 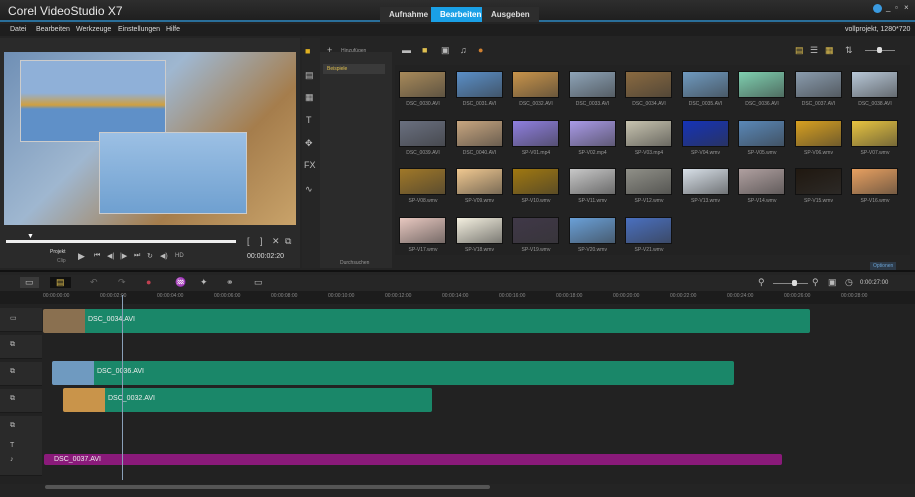 I want to click on graphic-icon: ✥, so click(x=309, y=143).